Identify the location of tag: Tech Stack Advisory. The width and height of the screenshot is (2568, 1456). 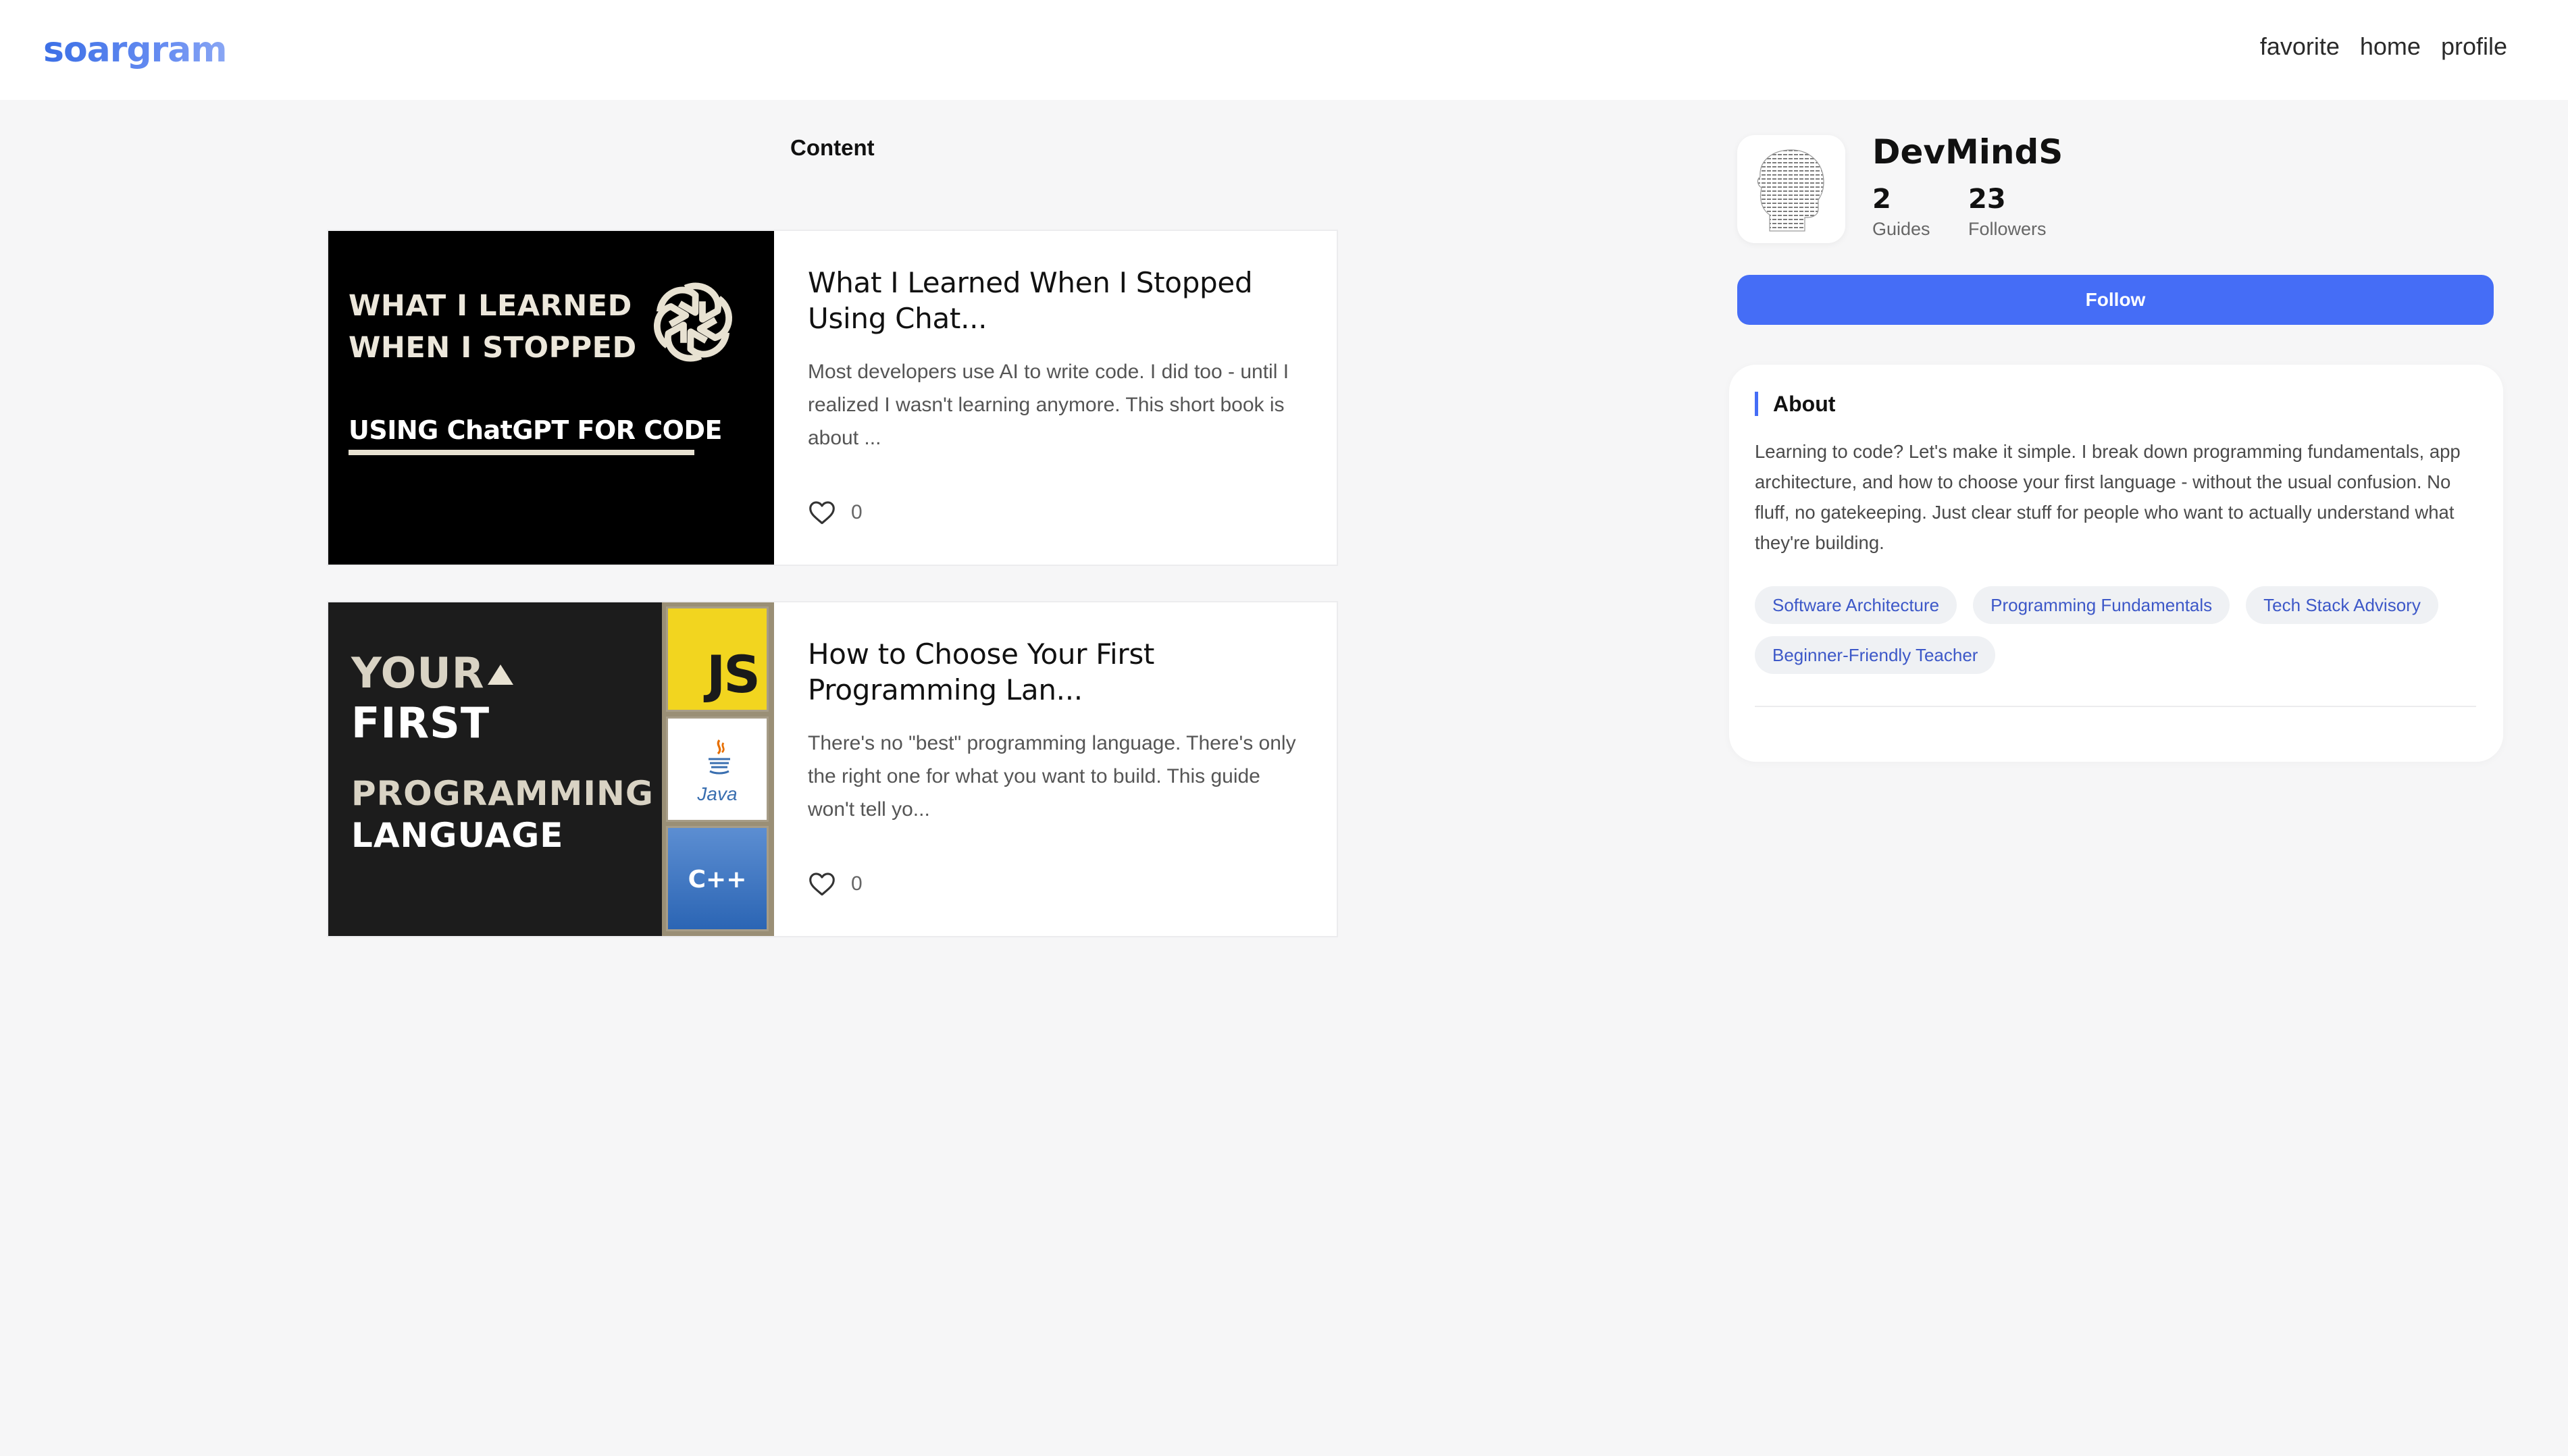
(2342, 605).